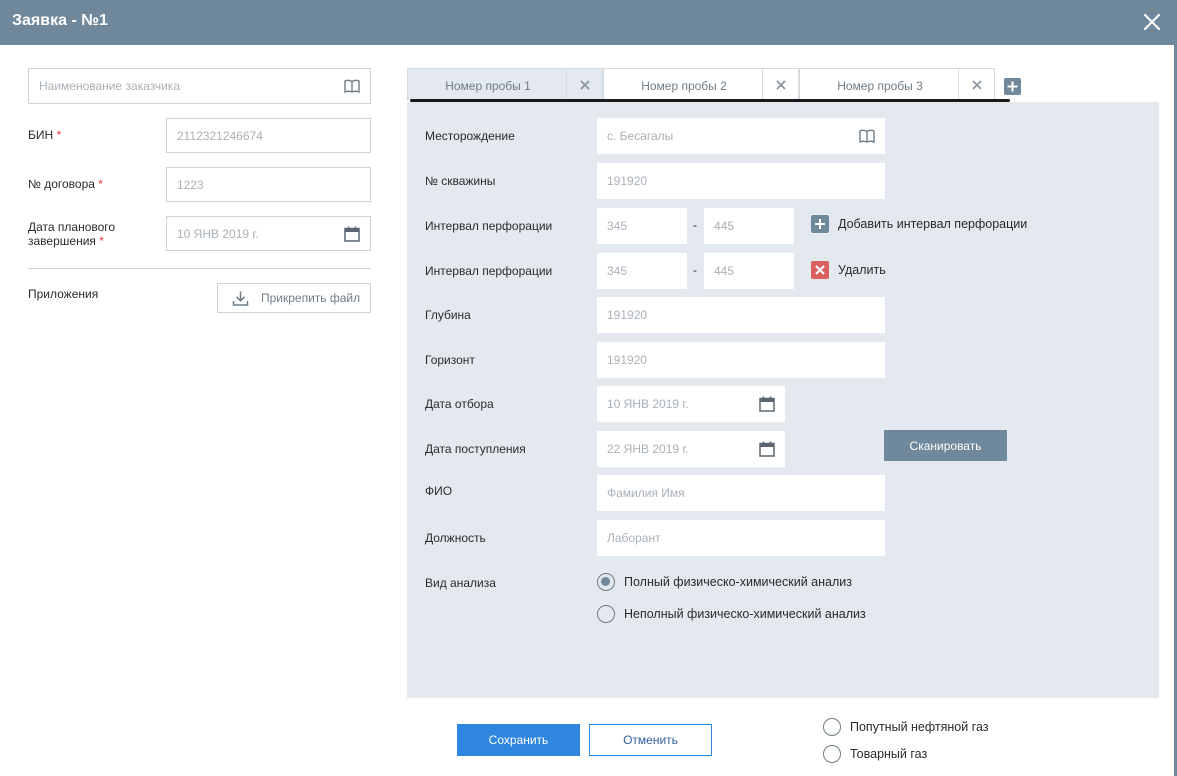  I want to click on perf2-label: Интервал перфорации, so click(489, 271).